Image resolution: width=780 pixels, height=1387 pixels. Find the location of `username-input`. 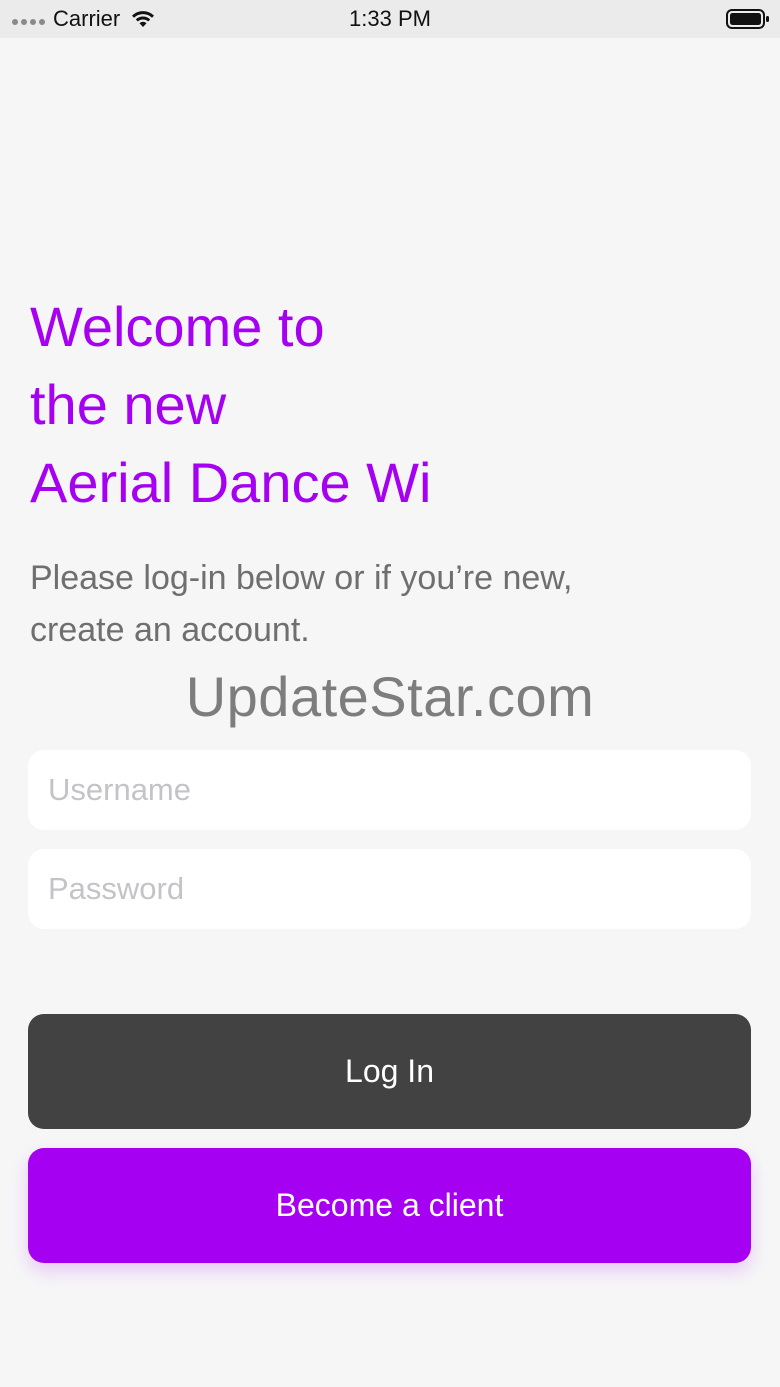

username-input is located at coordinates (389, 790).